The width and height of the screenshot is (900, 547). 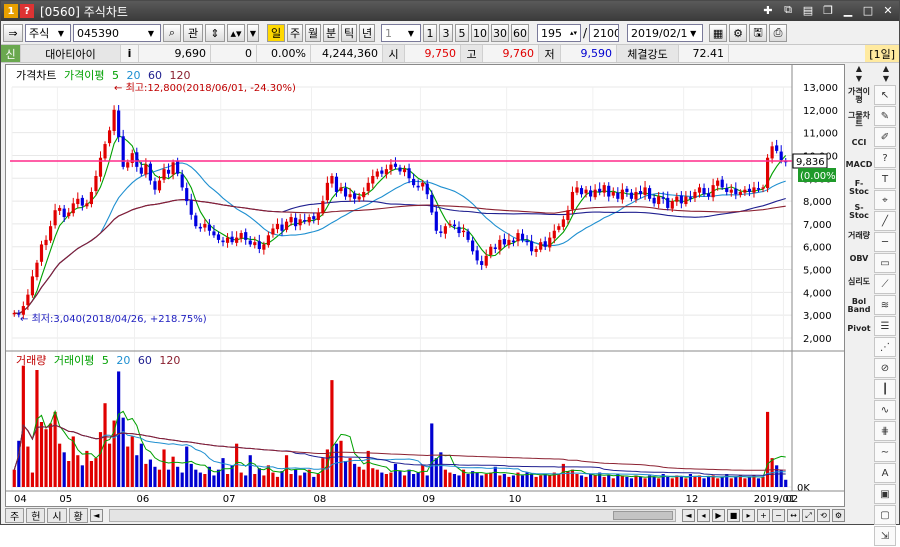 What do you see at coordinates (703, 515) in the screenshot?
I see `nav-prev-icon: ◂` at bounding box center [703, 515].